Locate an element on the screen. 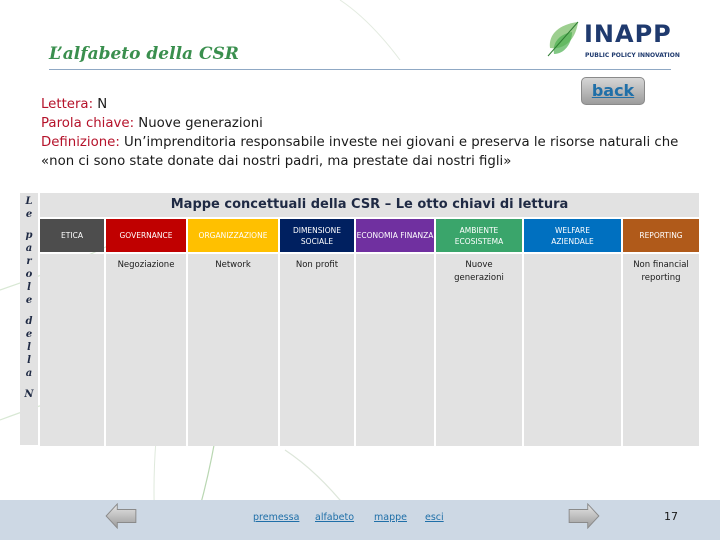  arrow-right-icon is located at coordinates (584, 516).